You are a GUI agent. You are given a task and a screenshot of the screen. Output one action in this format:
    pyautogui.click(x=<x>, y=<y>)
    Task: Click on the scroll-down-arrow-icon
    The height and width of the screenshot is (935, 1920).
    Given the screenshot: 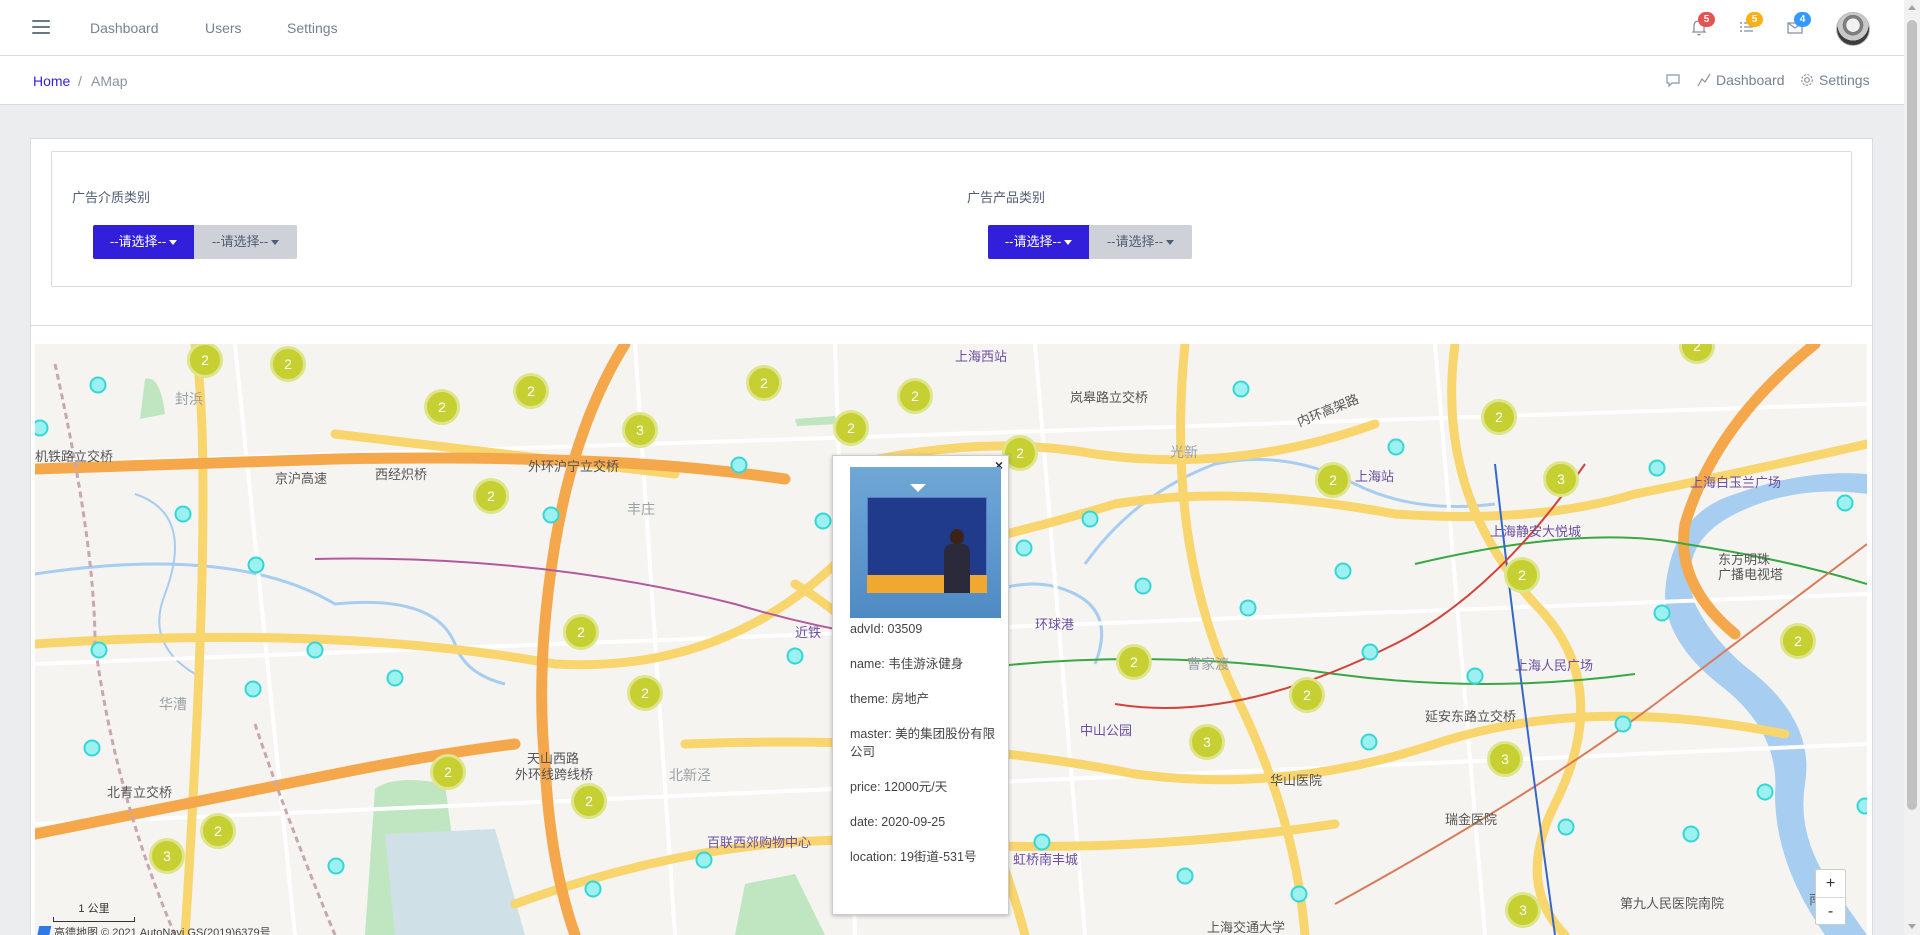 What is the action you would take?
    pyautogui.click(x=1912, y=926)
    